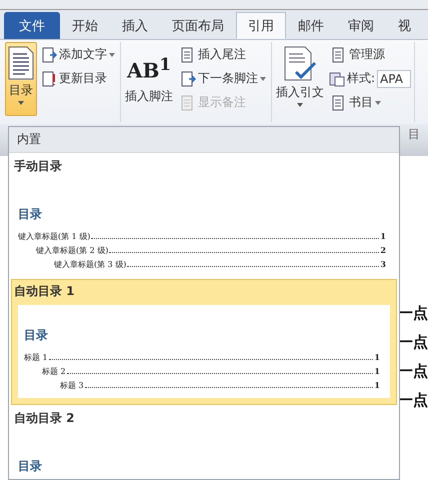 This screenshot has width=428, height=480. What do you see at coordinates (38, 166) in the screenshot?
I see `item-title: 手动目录` at bounding box center [38, 166].